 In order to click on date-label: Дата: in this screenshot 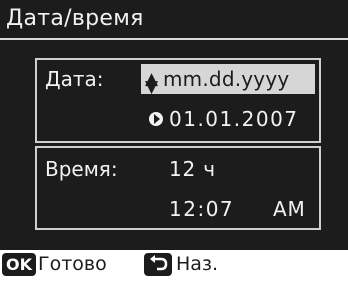, I will do `click(74, 79)`.